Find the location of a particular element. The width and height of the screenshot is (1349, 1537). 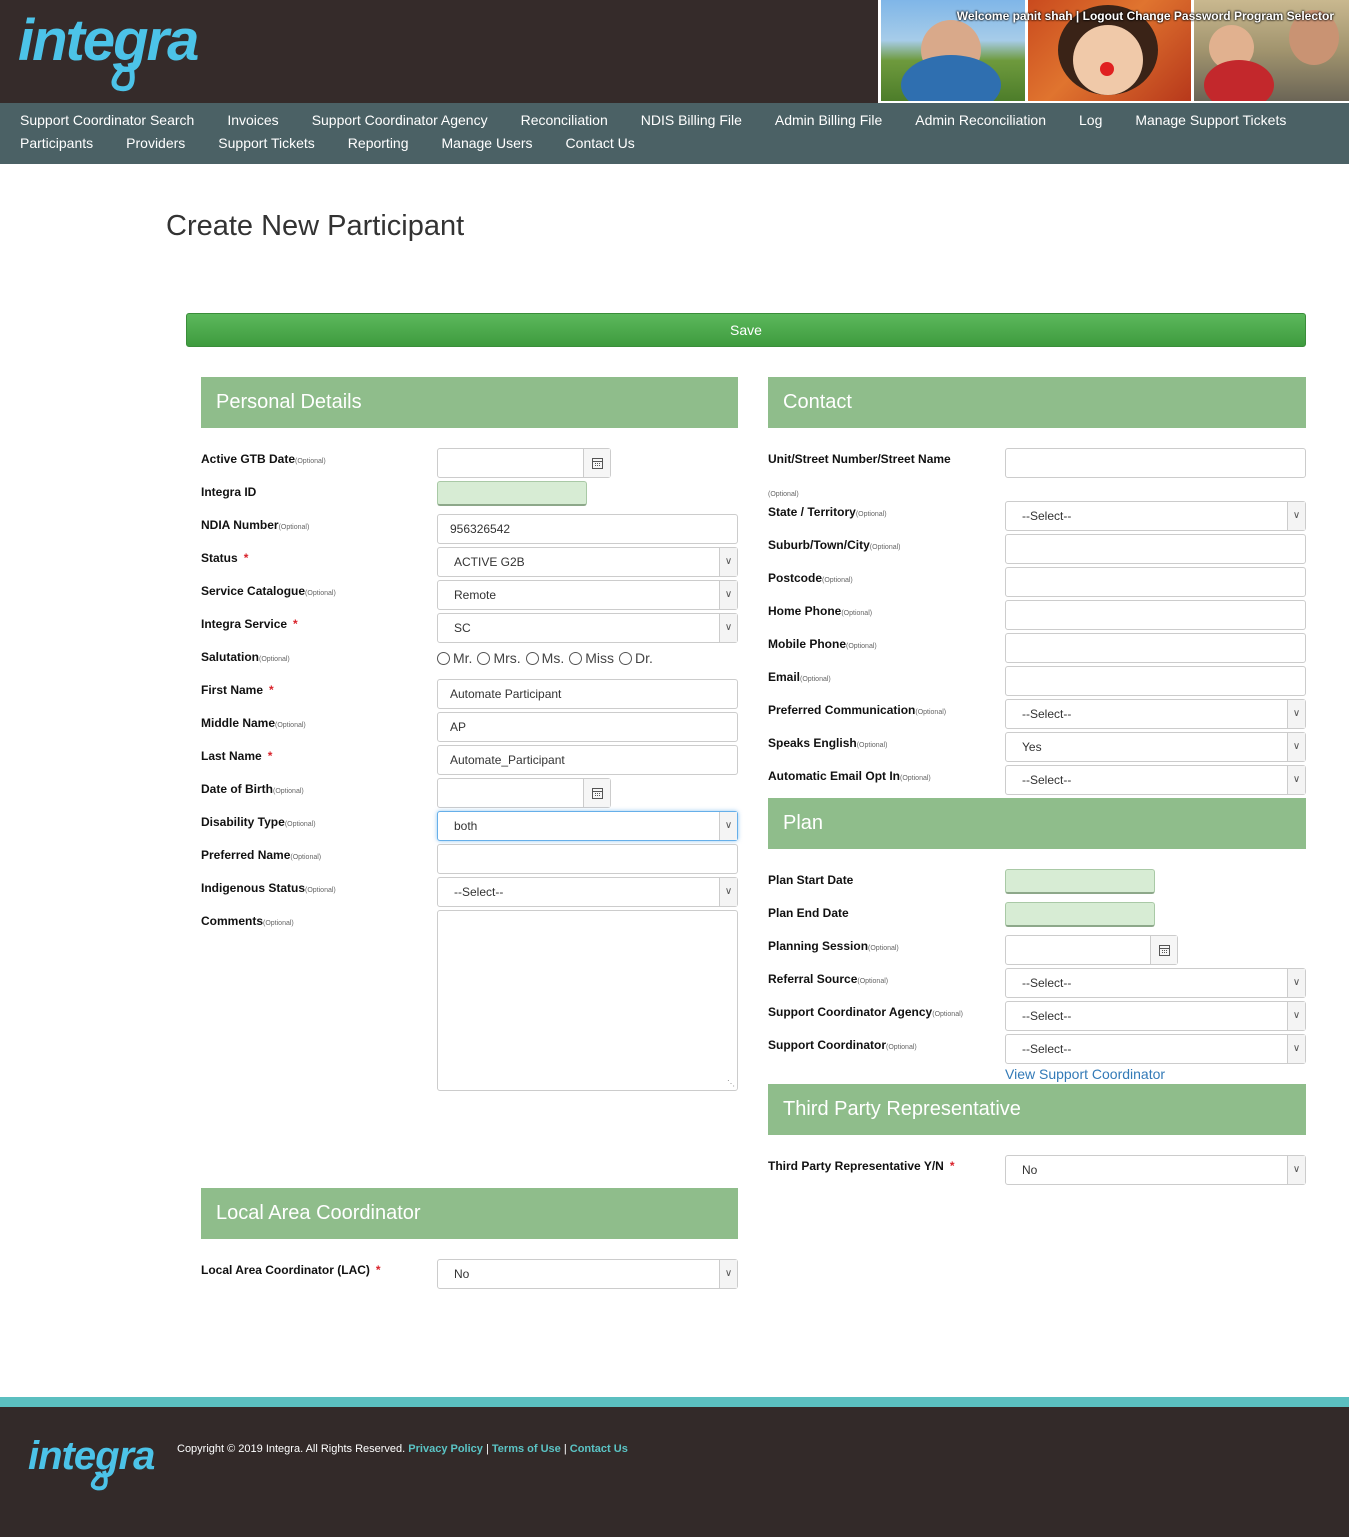

middle-name-field: AP is located at coordinates (587, 727).